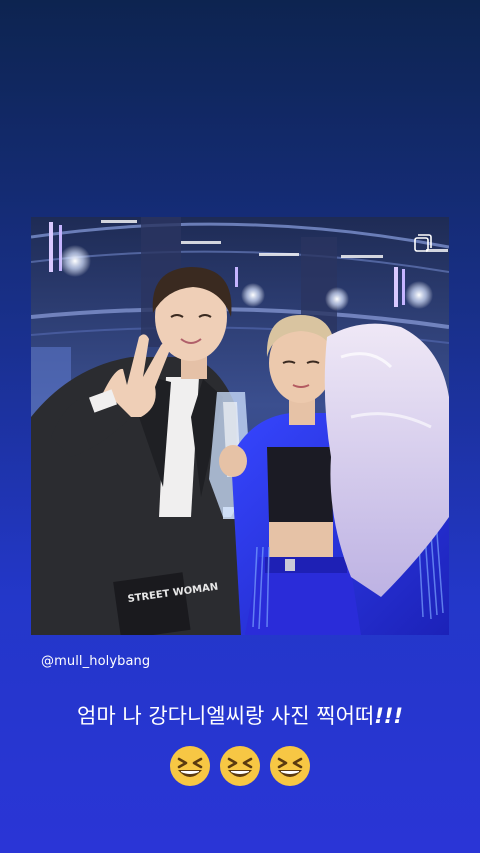 This screenshot has width=480, height=853. What do you see at coordinates (226, 716) in the screenshot?
I see `caption-main-text: 엄마 나 강다니엘씨랑 사진 찍어떠` at bounding box center [226, 716].